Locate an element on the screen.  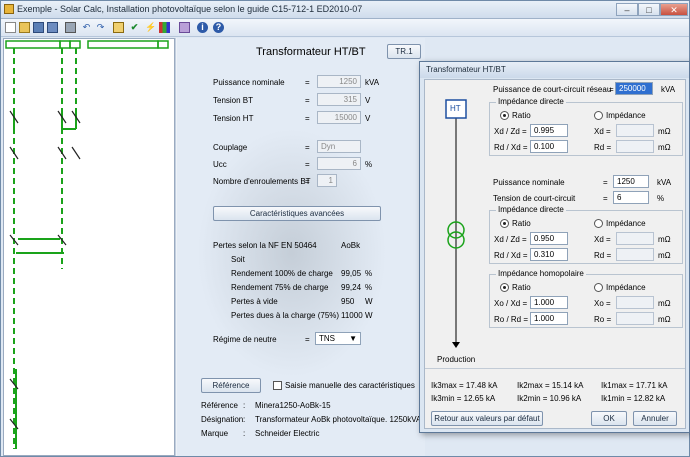
manual-entry-label: Saisie manuelle des caractéristiques is located at coordinates (350, 385).